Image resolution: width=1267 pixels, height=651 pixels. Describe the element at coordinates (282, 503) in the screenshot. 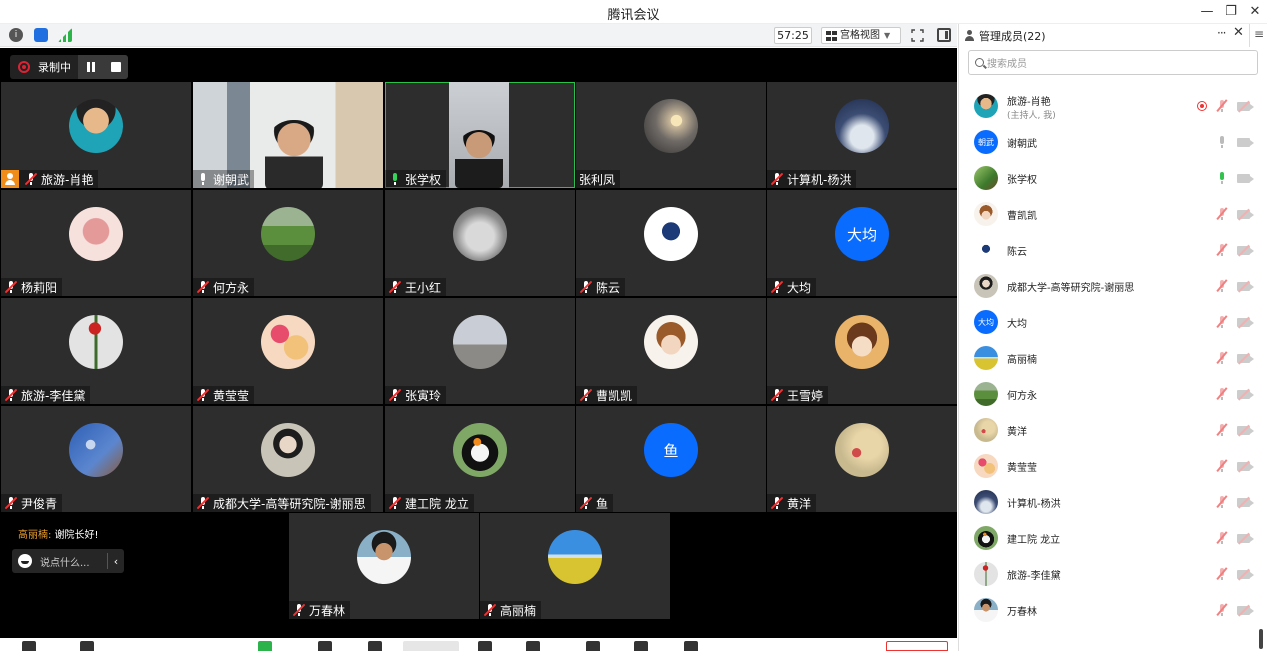

I see `tile-label: 成都大学-高等研究院-谢丽思` at that location.